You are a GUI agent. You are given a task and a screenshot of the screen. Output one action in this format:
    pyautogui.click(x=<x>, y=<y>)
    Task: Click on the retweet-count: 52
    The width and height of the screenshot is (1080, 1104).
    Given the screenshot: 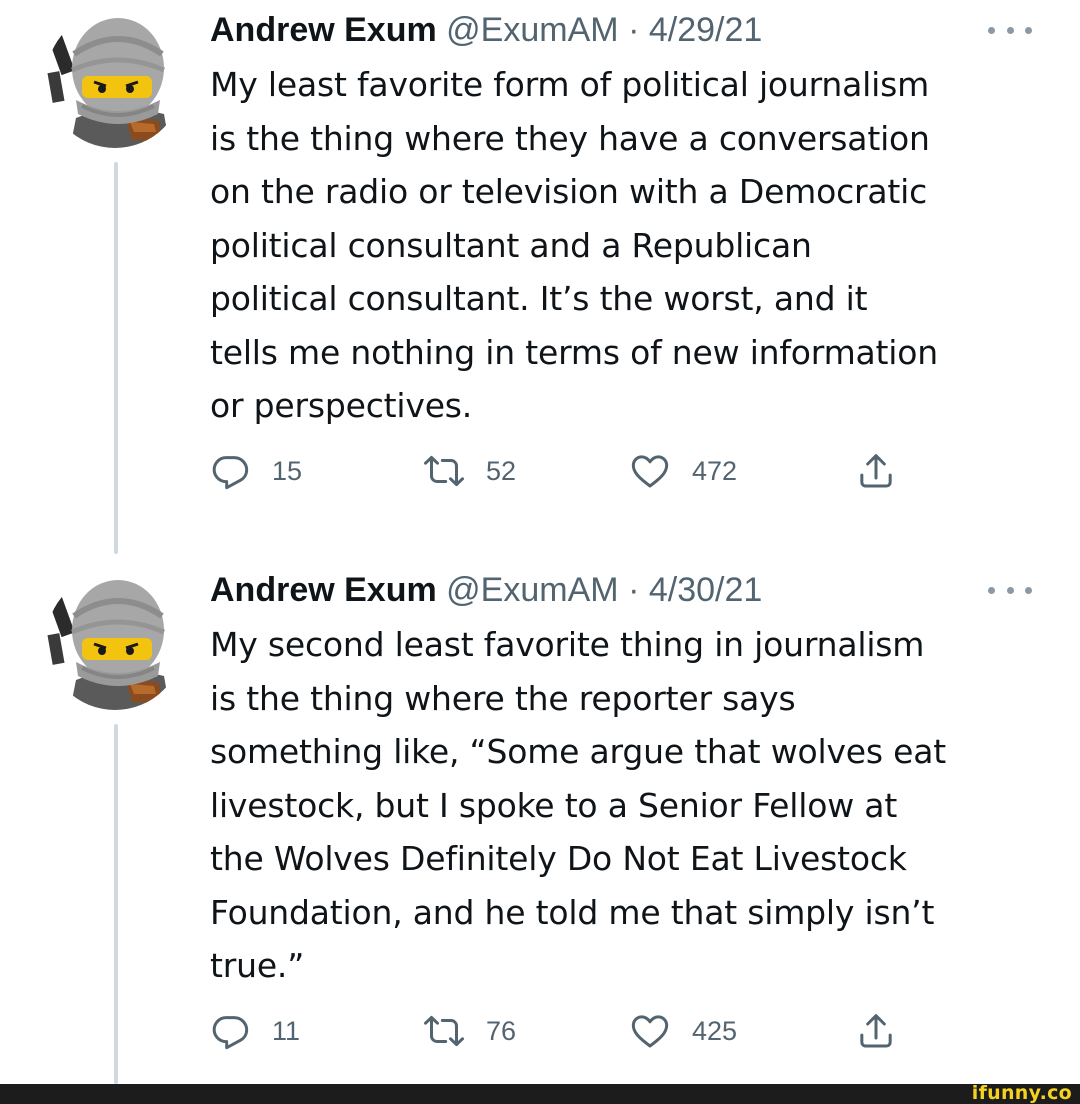 What is the action you would take?
    pyautogui.click(x=501, y=471)
    